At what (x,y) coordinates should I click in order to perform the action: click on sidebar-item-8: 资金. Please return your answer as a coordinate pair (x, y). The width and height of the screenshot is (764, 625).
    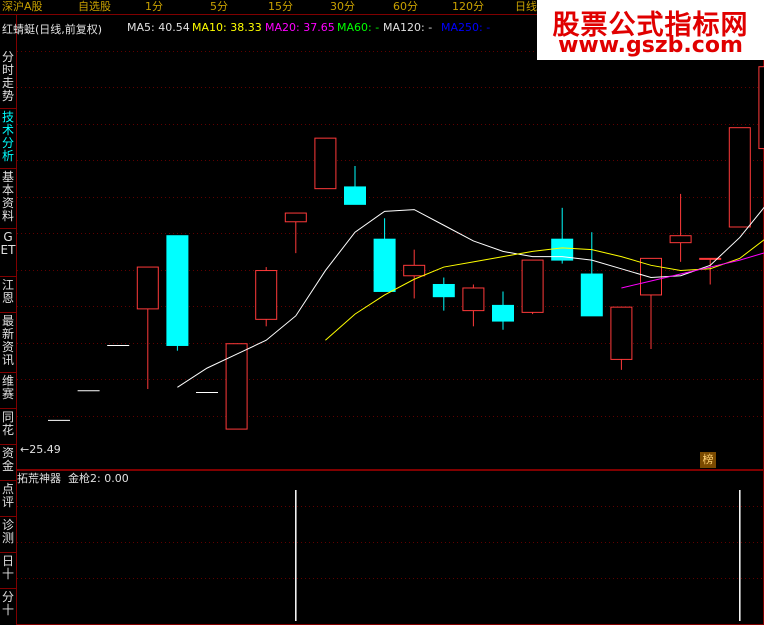
    Looking at the image, I should click on (8, 460).